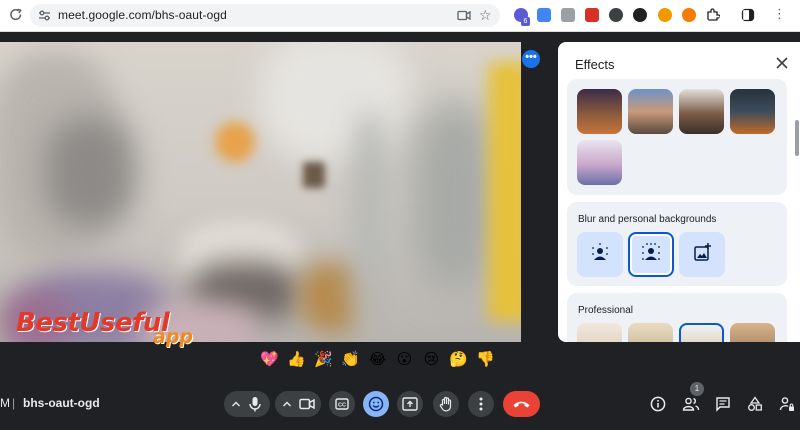 Image resolution: width=800 pixels, height=430 pixels. I want to click on backgrounds-card, so click(677, 137).